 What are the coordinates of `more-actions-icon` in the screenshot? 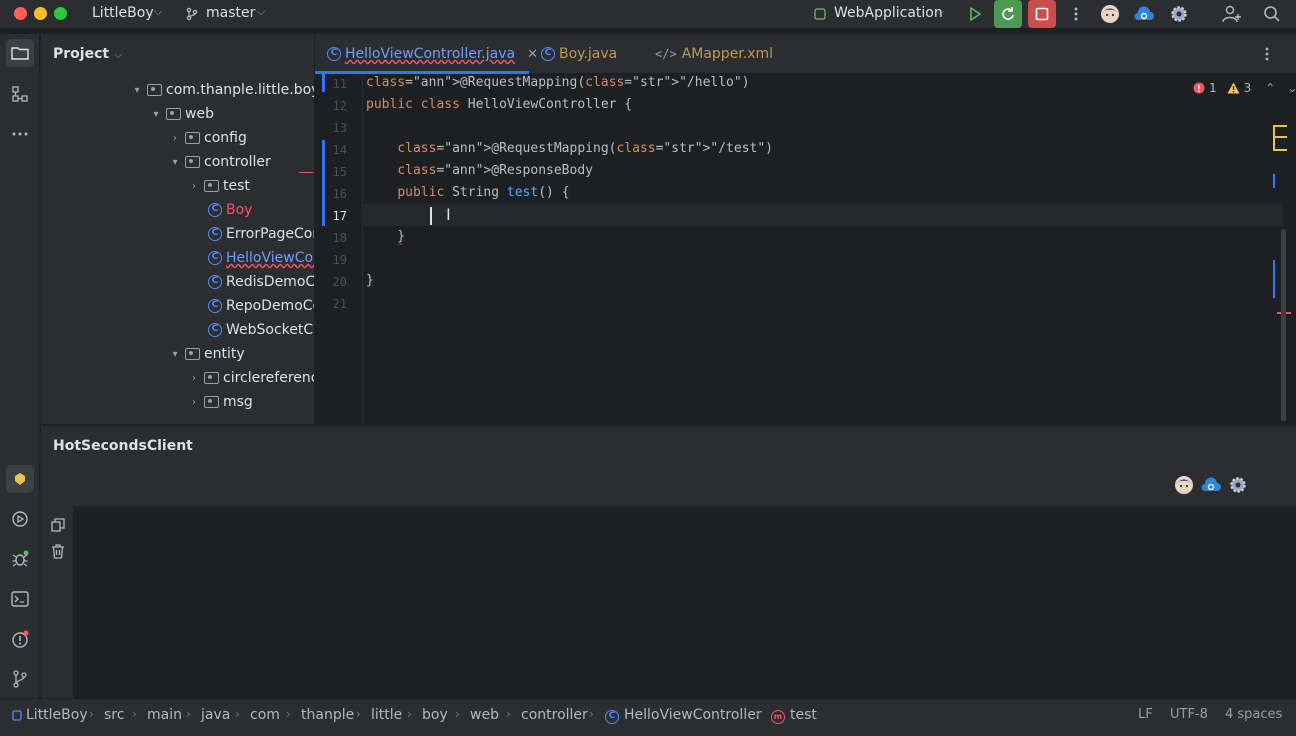 It's located at (1076, 14).